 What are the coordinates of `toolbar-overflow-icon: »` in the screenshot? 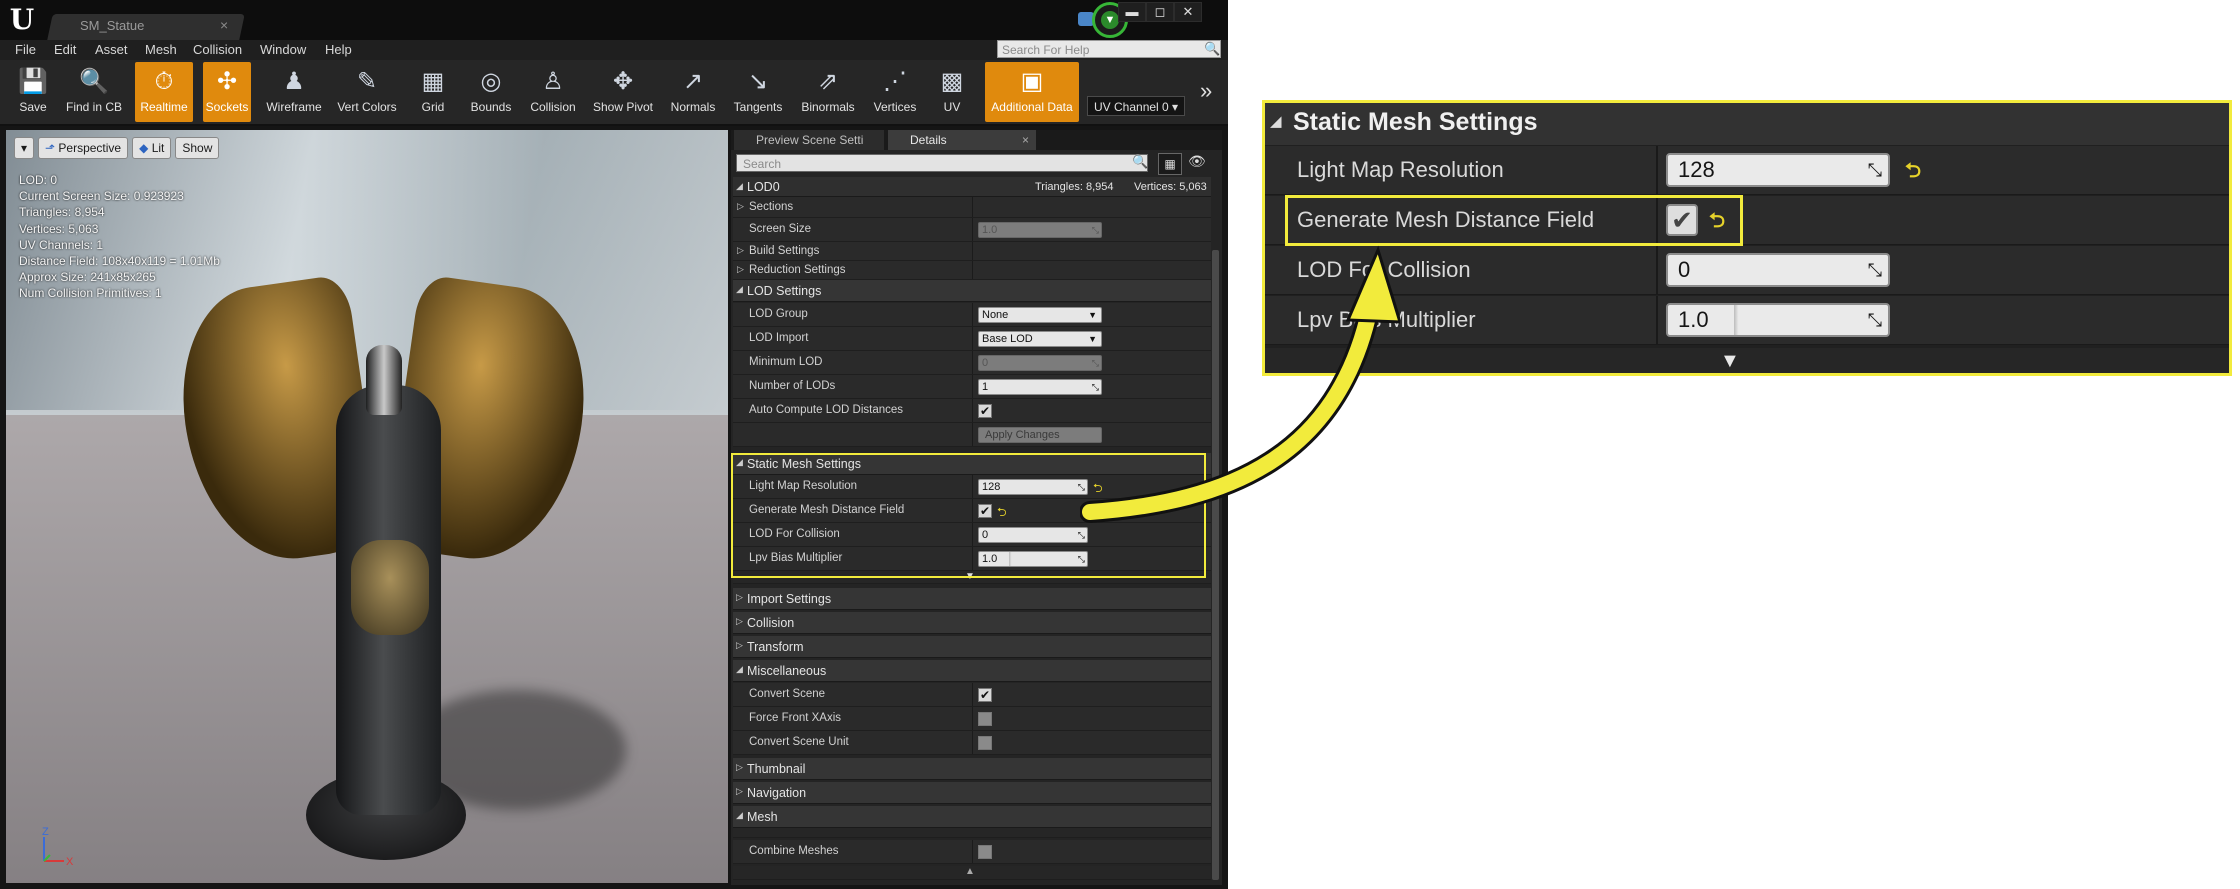 It's located at (1206, 91).